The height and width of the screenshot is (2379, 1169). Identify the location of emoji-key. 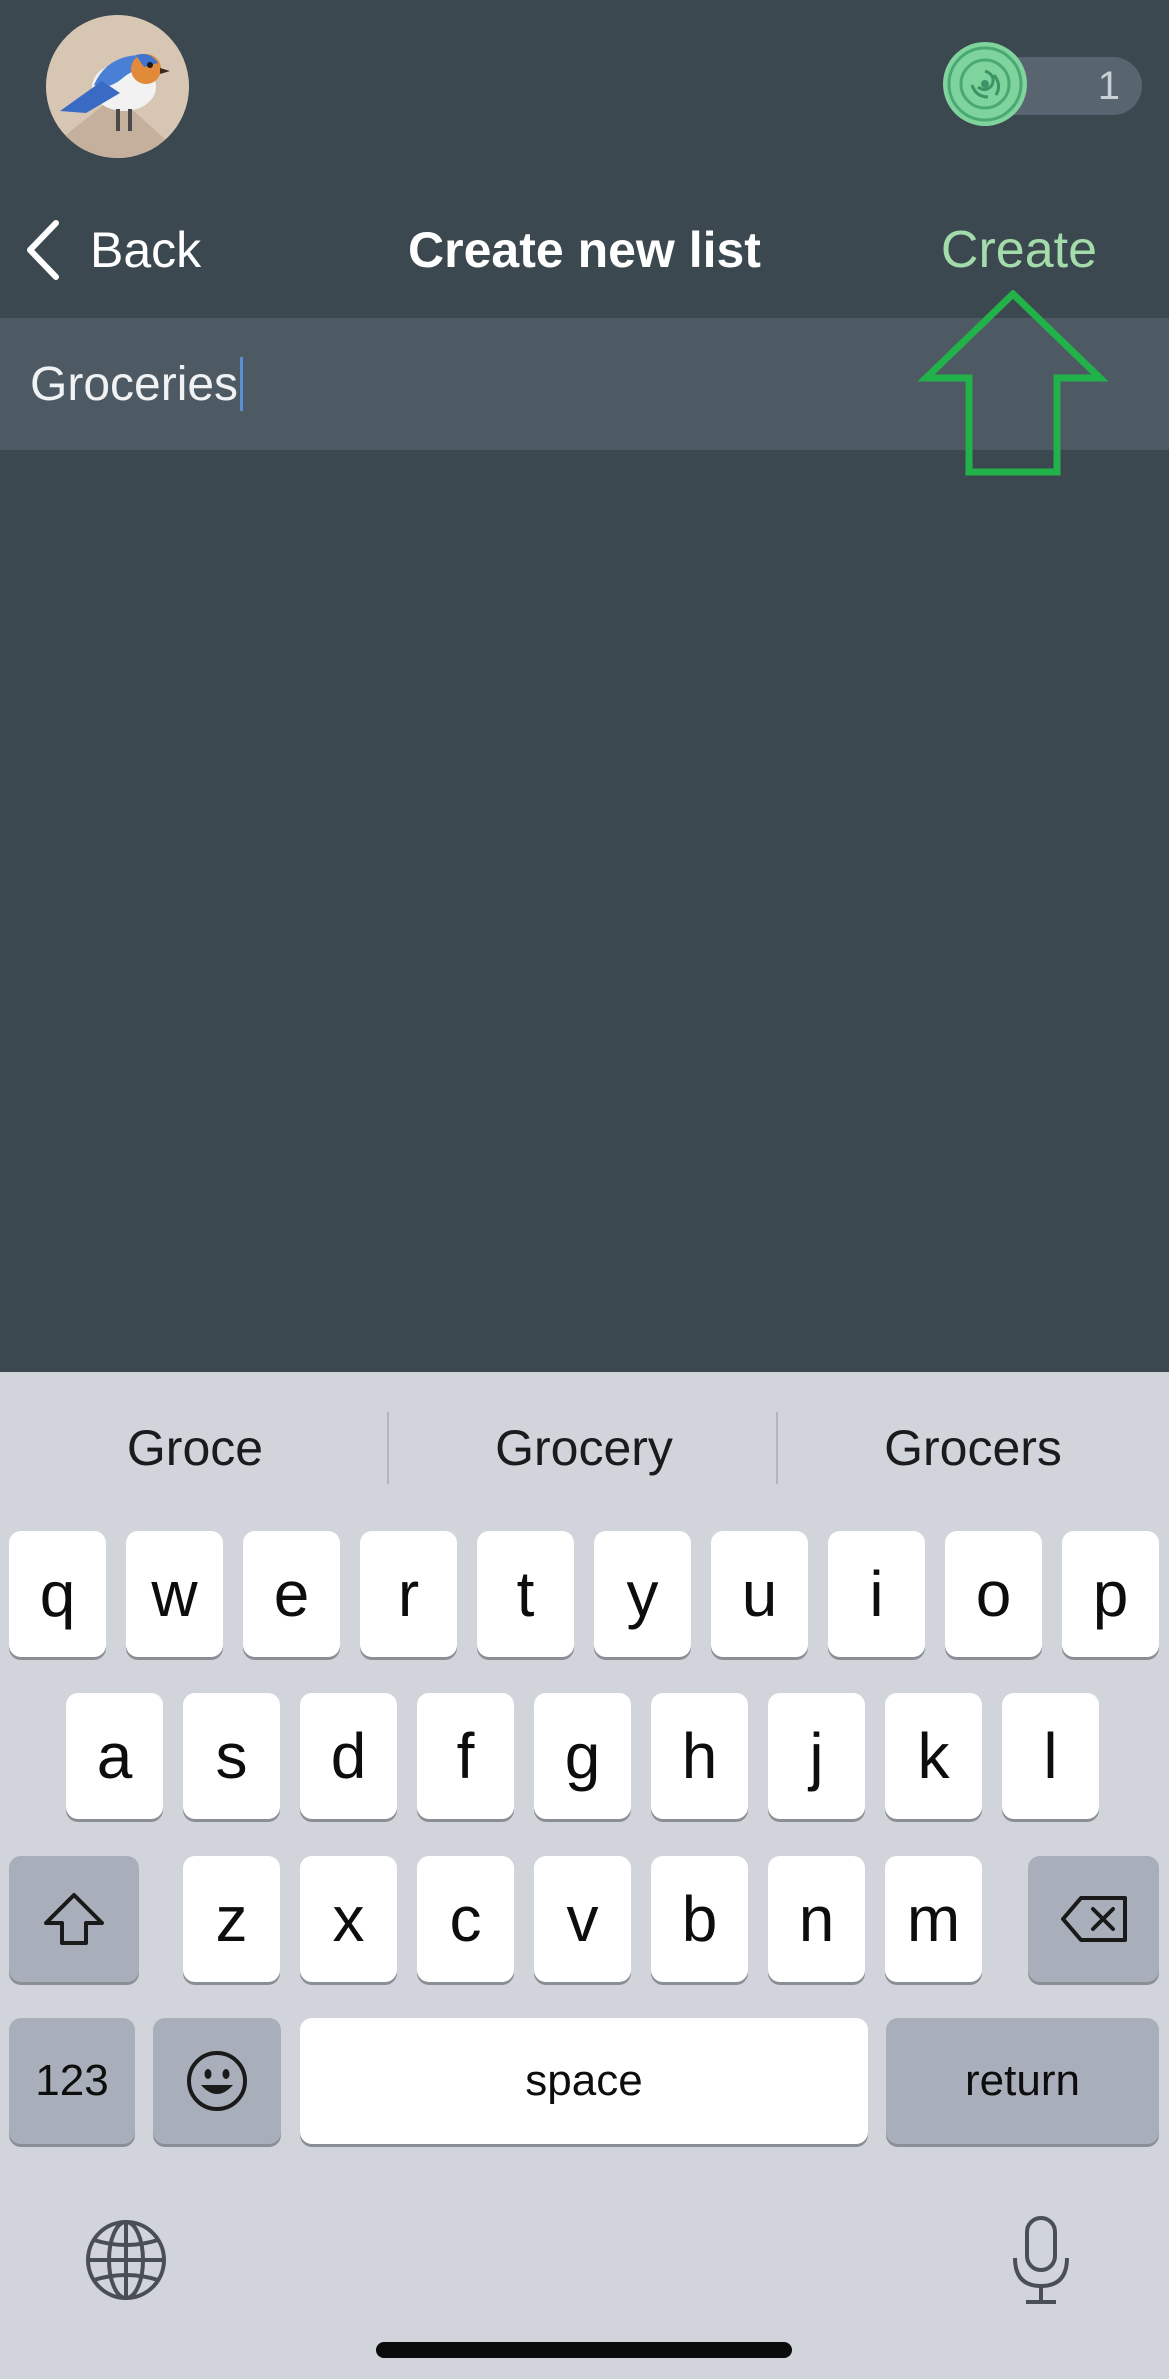
(217, 2081).